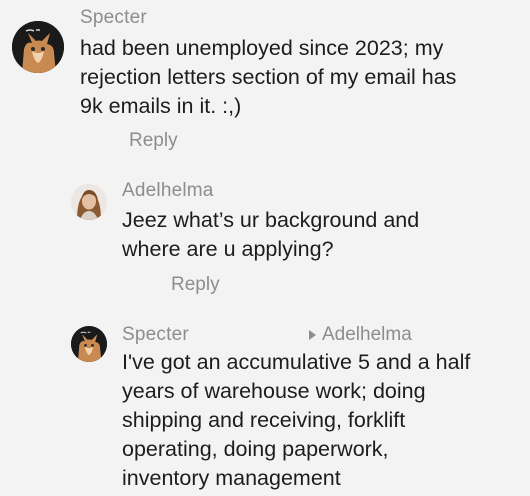 The image size is (530, 496). What do you see at coordinates (168, 191) in the screenshot?
I see `comment-author: Adelhelma` at bounding box center [168, 191].